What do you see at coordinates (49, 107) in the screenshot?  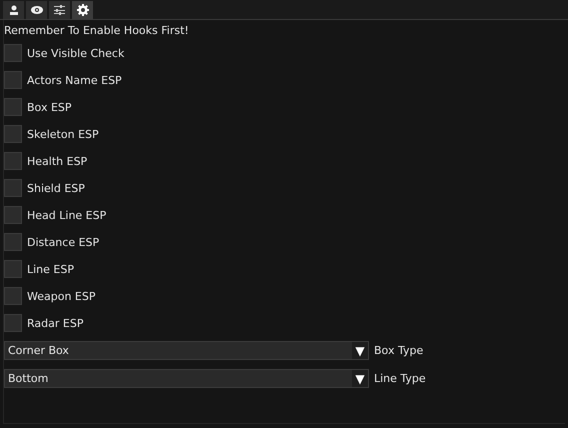 I see `checkbox-label: Box ESP` at bounding box center [49, 107].